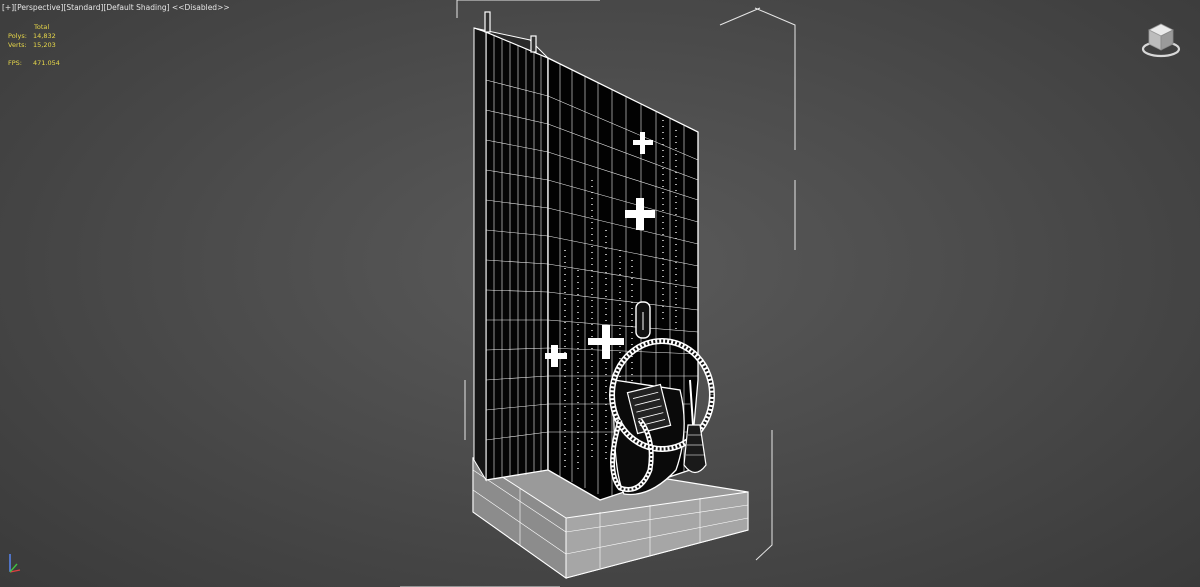 This screenshot has width=1200, height=587. Describe the element at coordinates (46, 63) in the screenshot. I see `stats-fps-value: 471.054` at that location.